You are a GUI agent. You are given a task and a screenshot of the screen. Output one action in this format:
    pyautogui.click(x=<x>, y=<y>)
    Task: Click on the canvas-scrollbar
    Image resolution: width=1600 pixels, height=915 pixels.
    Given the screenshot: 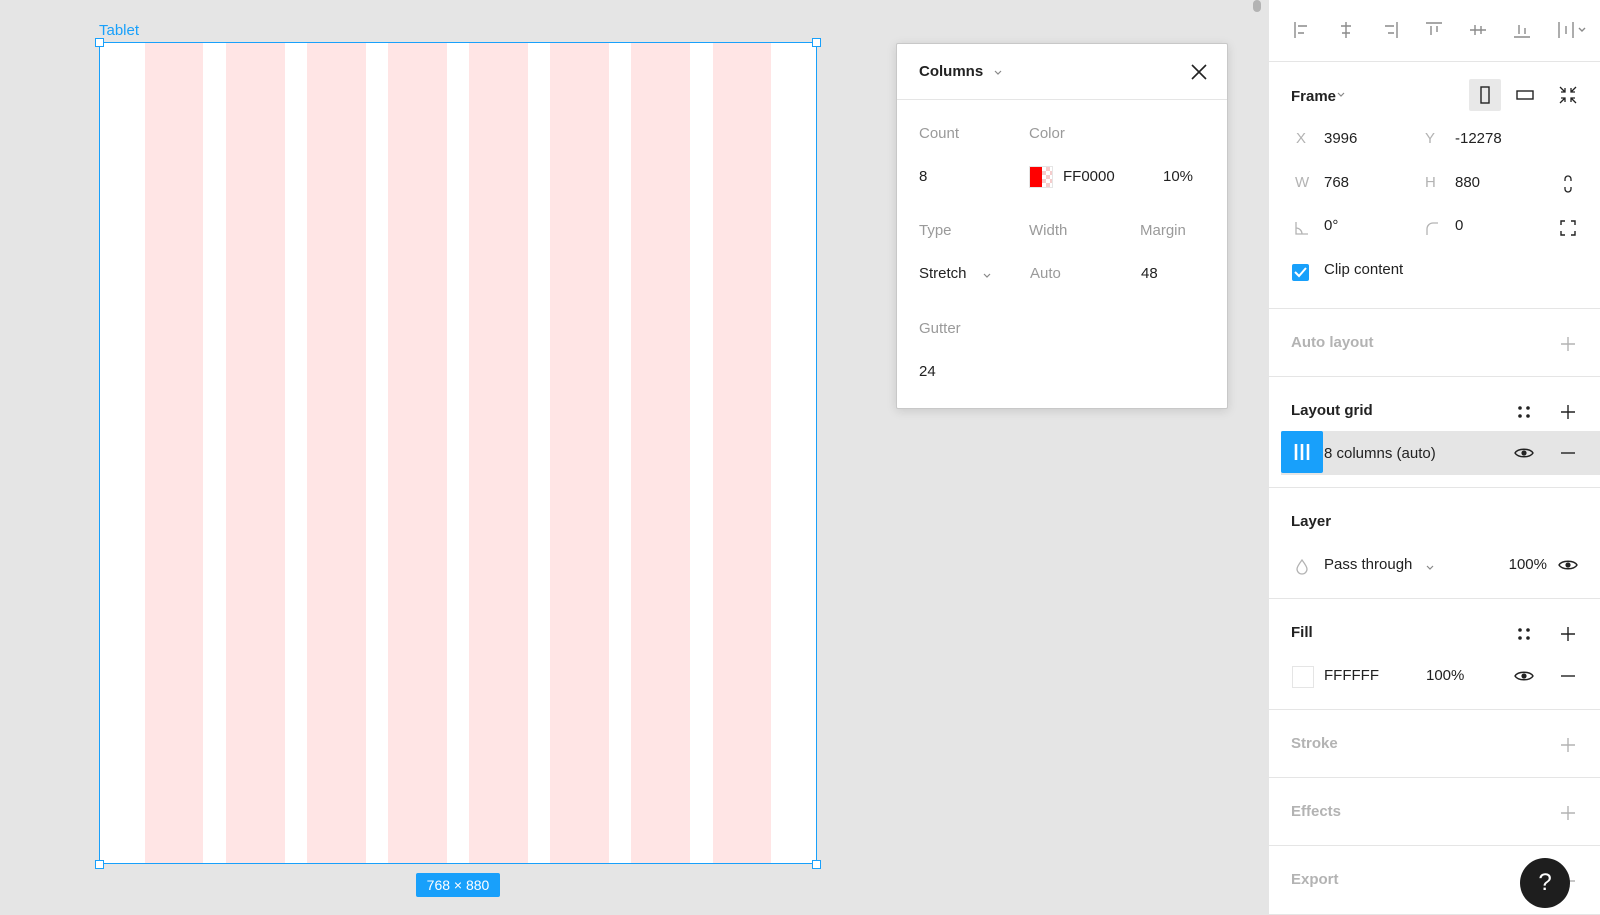 What is the action you would take?
    pyautogui.click(x=1257, y=6)
    